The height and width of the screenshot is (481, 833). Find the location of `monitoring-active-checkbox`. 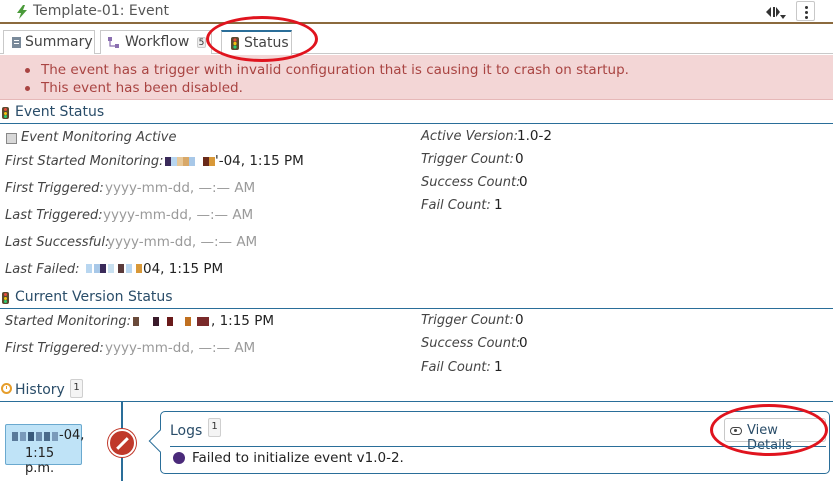

monitoring-active-checkbox is located at coordinates (11, 138).